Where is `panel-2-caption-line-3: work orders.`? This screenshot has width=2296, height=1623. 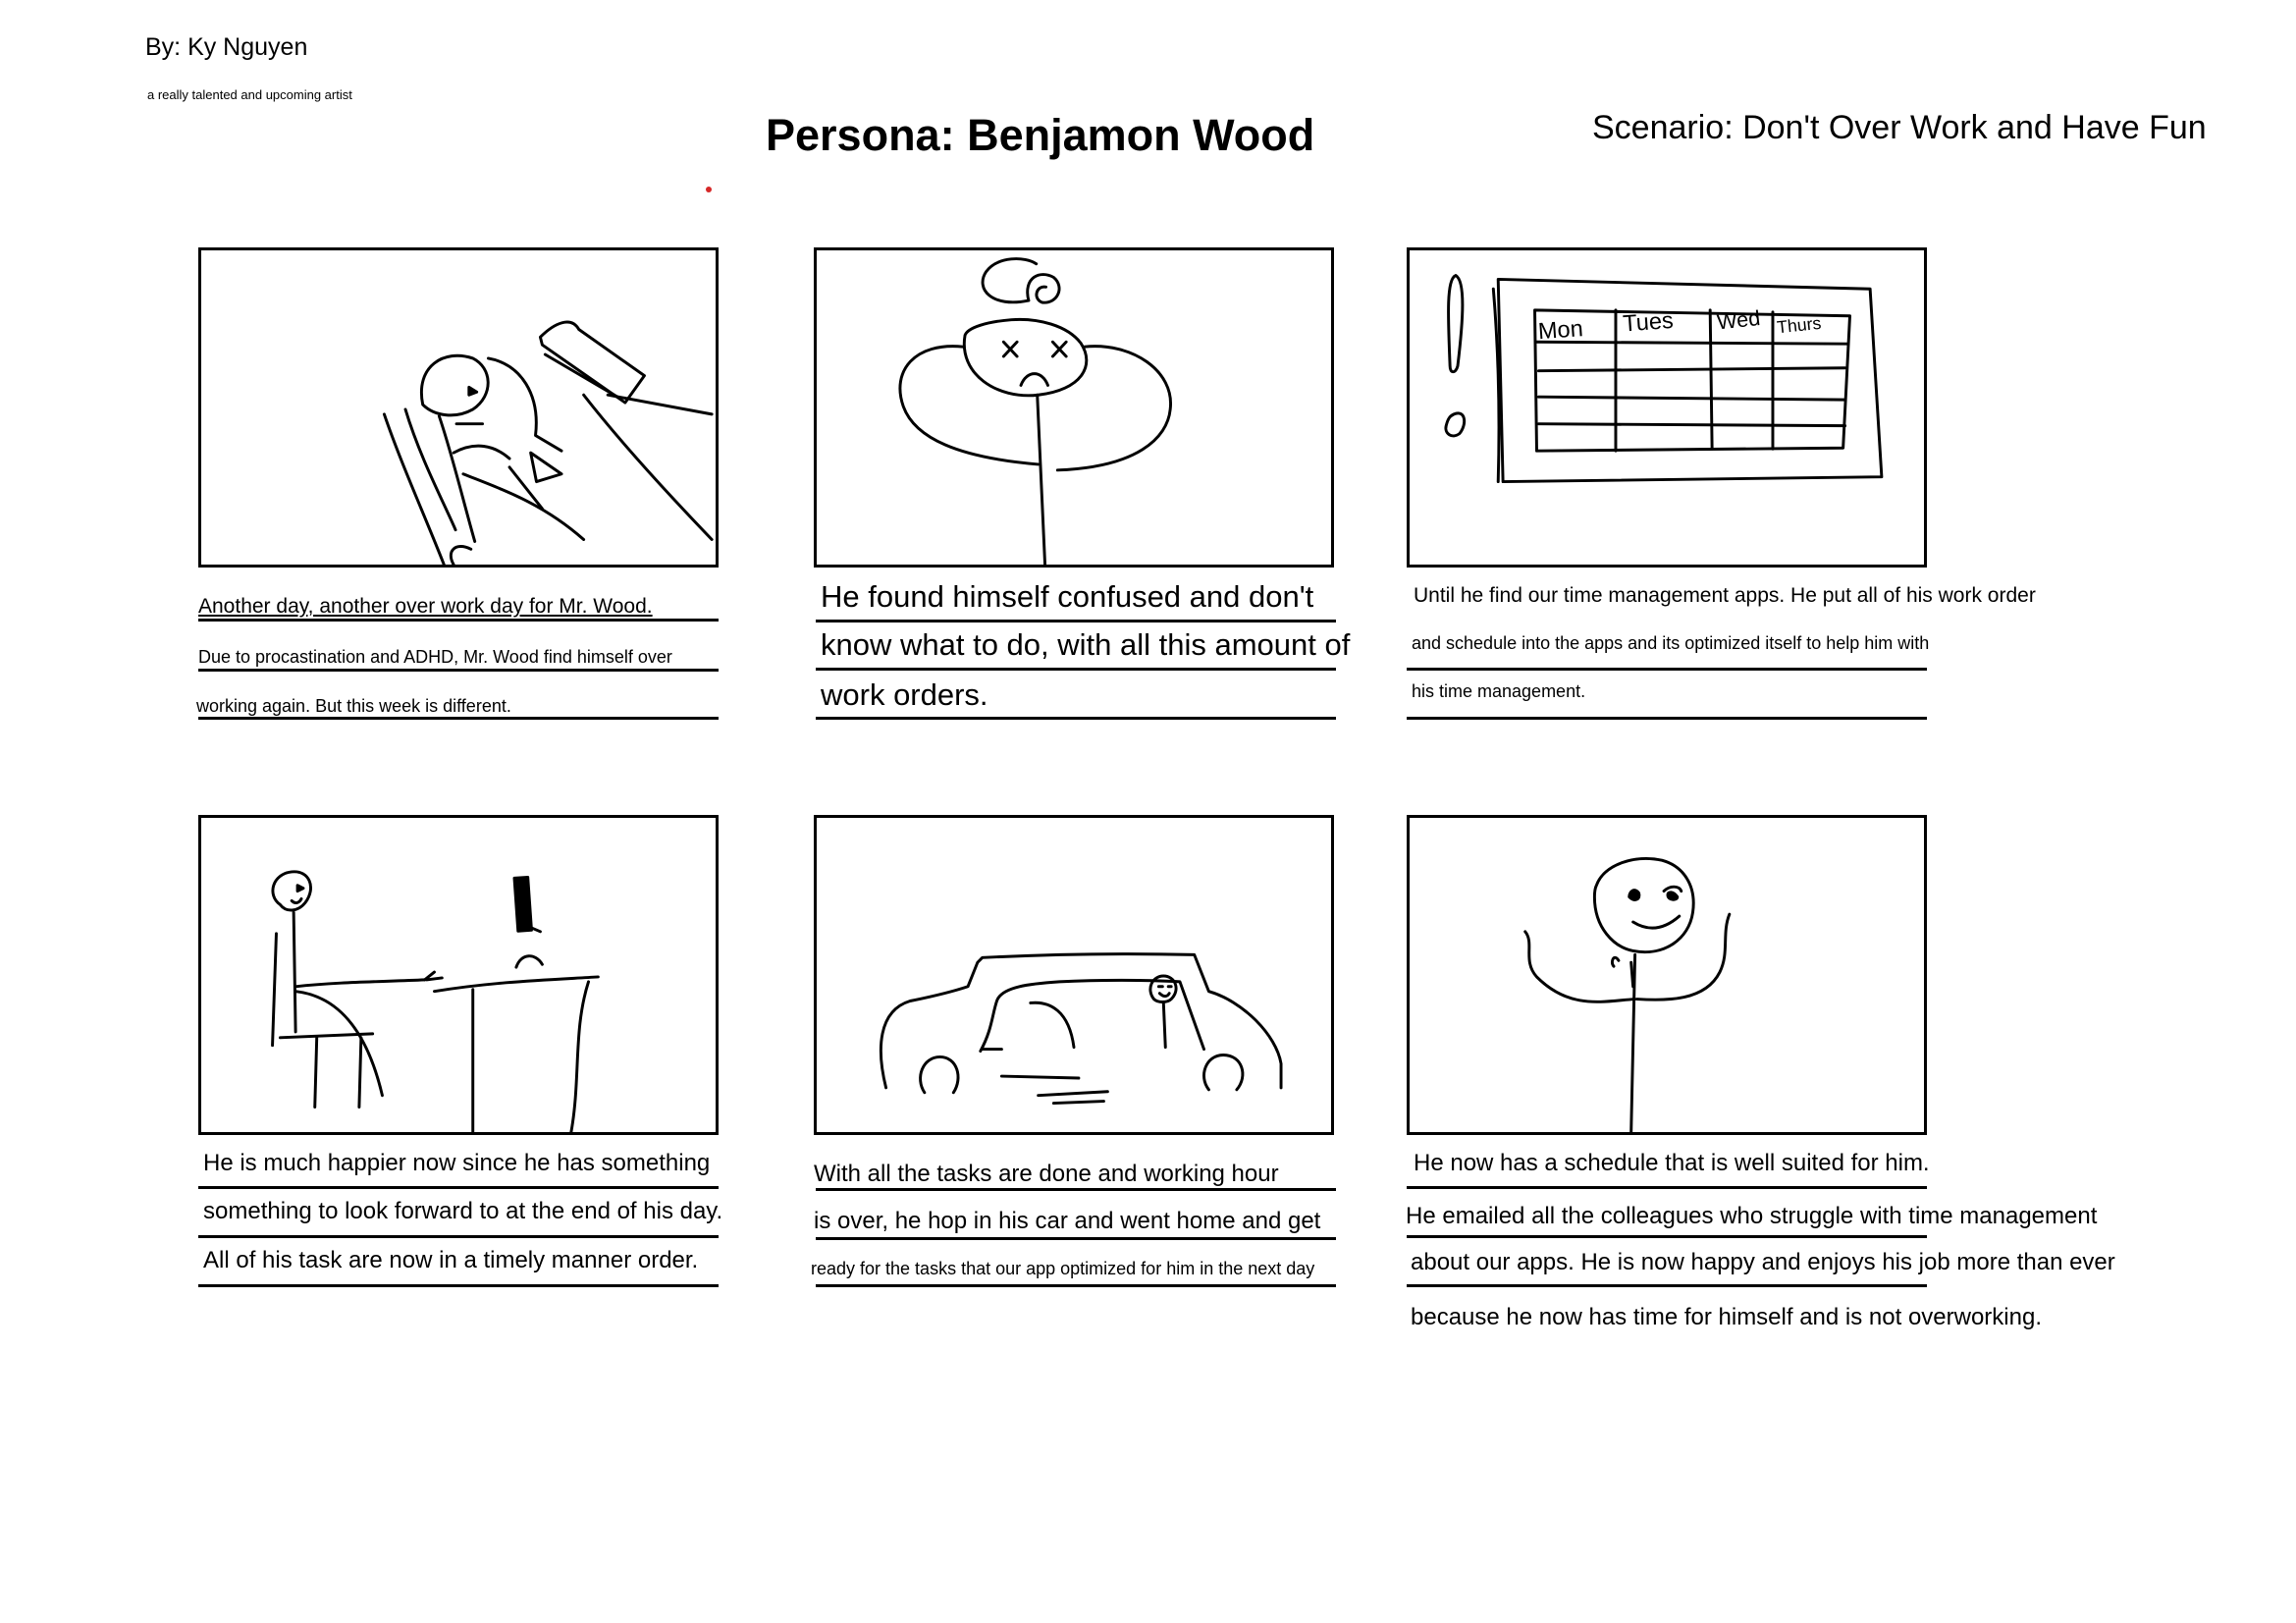
panel-2-caption-line-3: work orders. is located at coordinates (904, 694).